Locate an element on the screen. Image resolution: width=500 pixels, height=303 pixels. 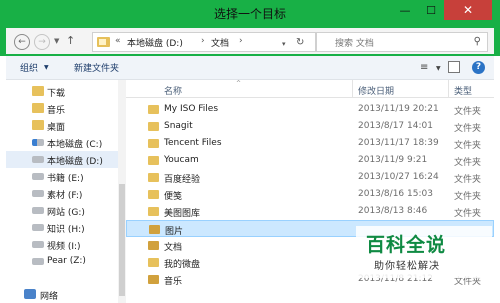
nav-item: 下载 is located at coordinates (65, 91).